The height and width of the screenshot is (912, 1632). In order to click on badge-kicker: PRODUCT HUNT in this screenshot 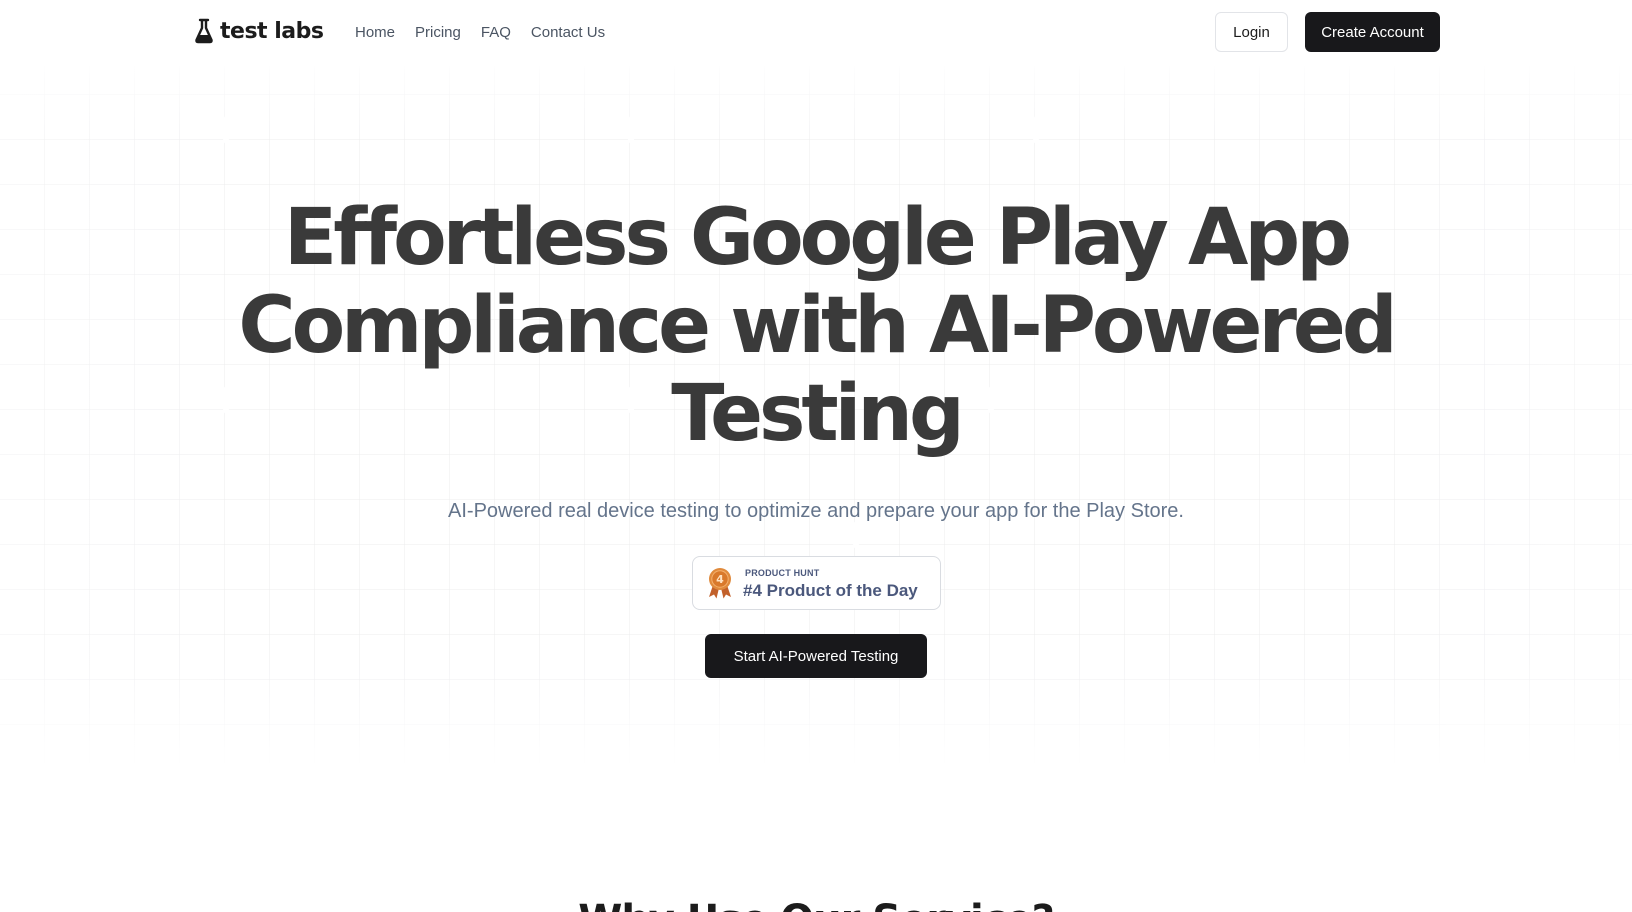, I will do `click(782, 573)`.